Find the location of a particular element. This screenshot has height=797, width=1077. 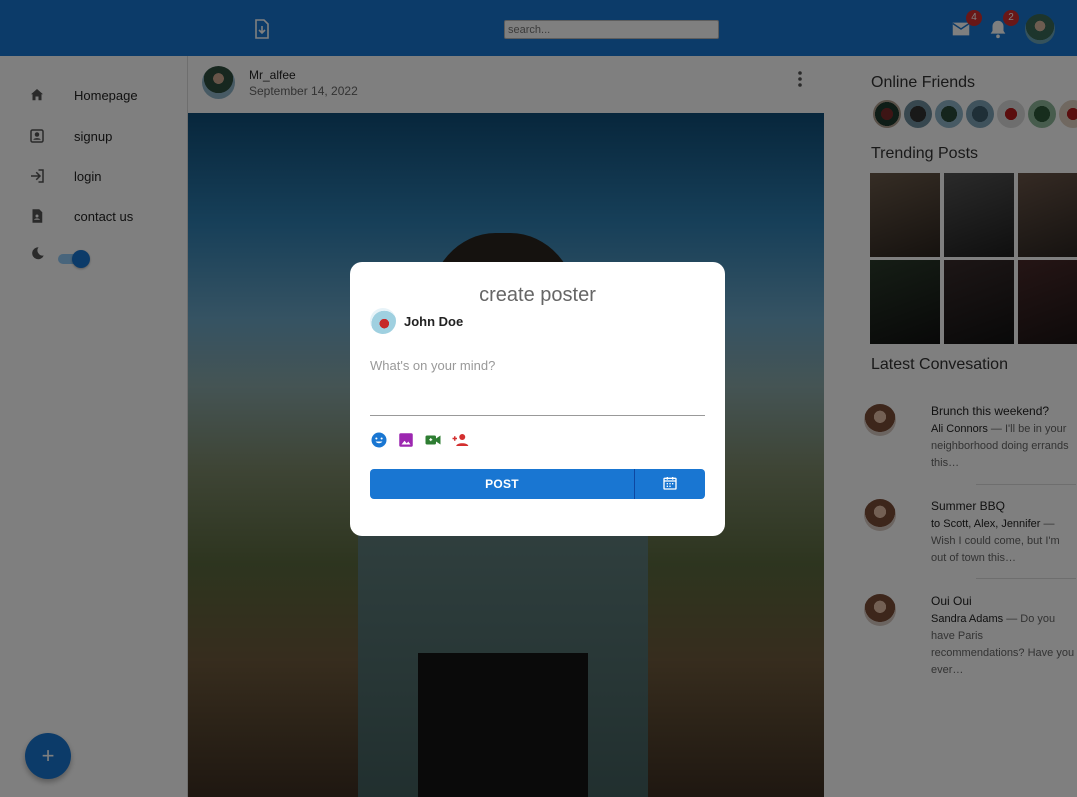

modal-title: create poster is located at coordinates (537, 295).